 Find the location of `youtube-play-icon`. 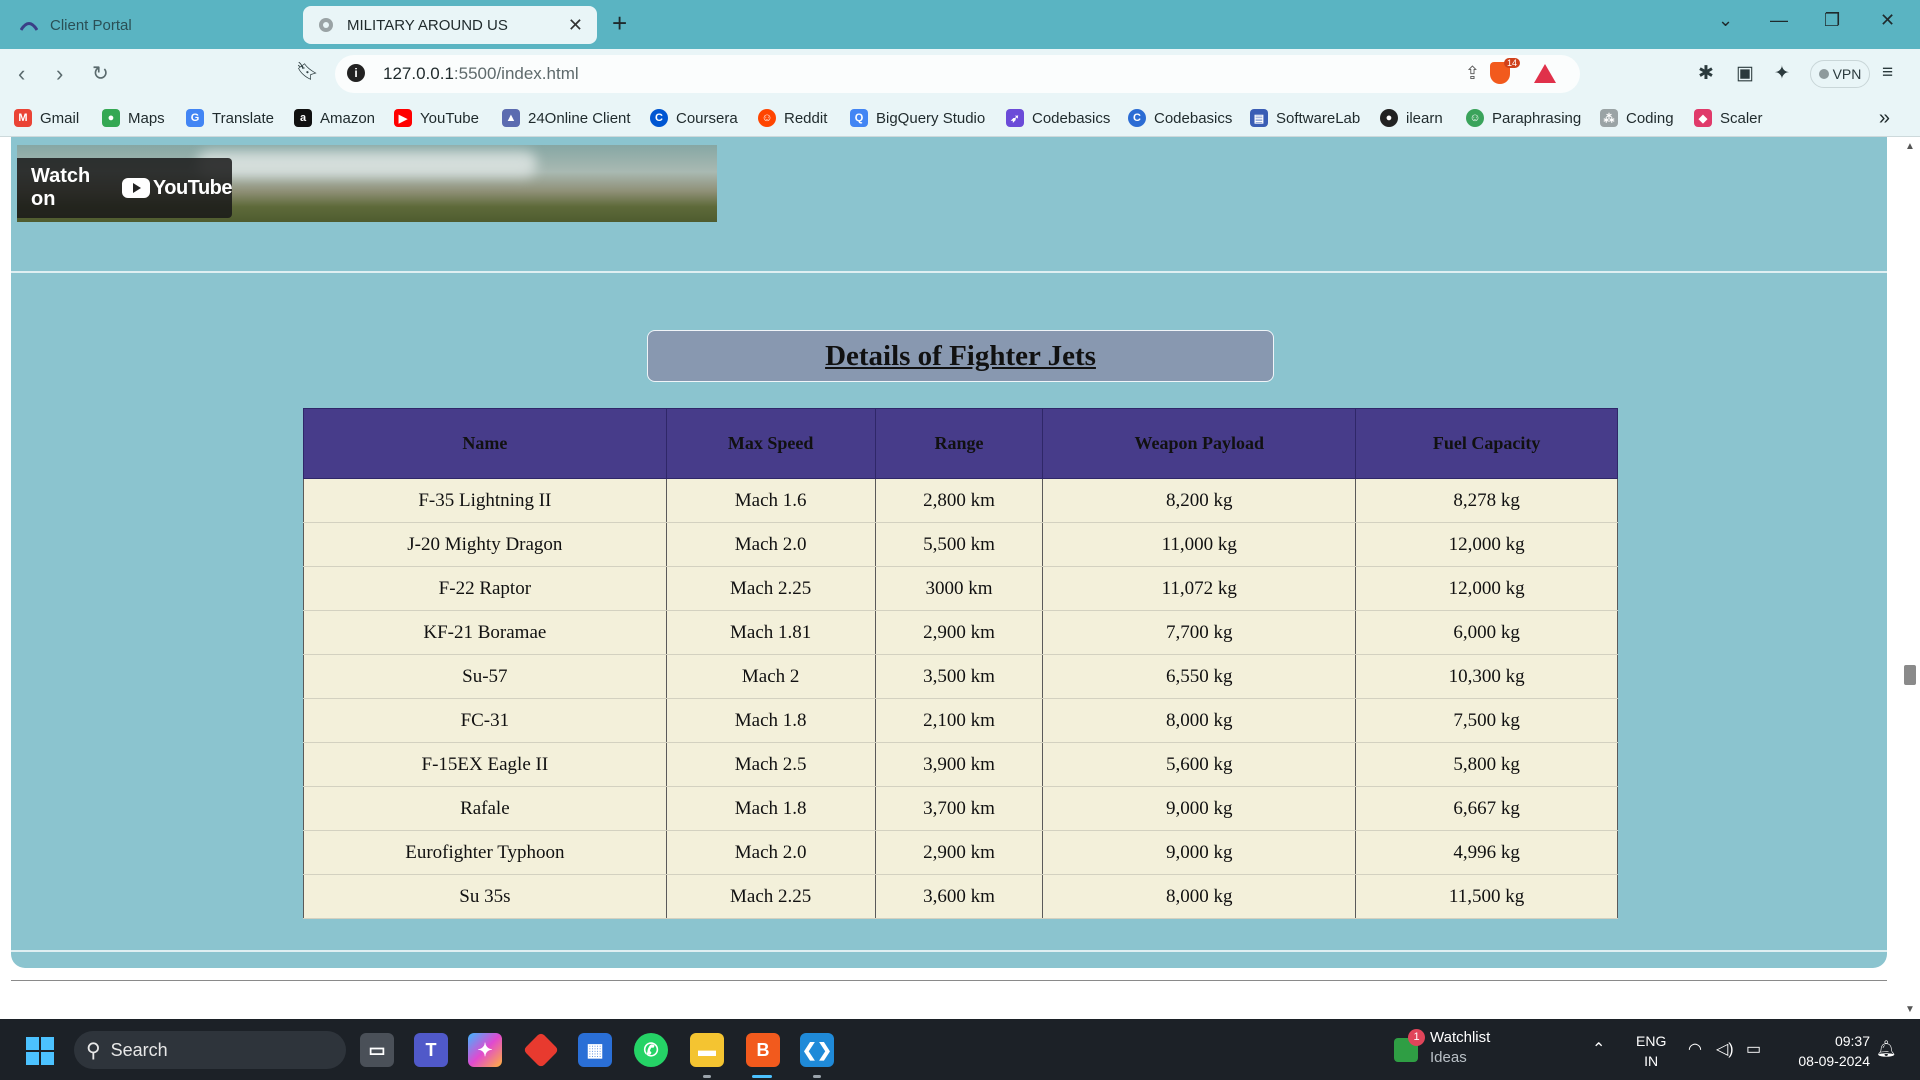

youtube-play-icon is located at coordinates (135, 188).